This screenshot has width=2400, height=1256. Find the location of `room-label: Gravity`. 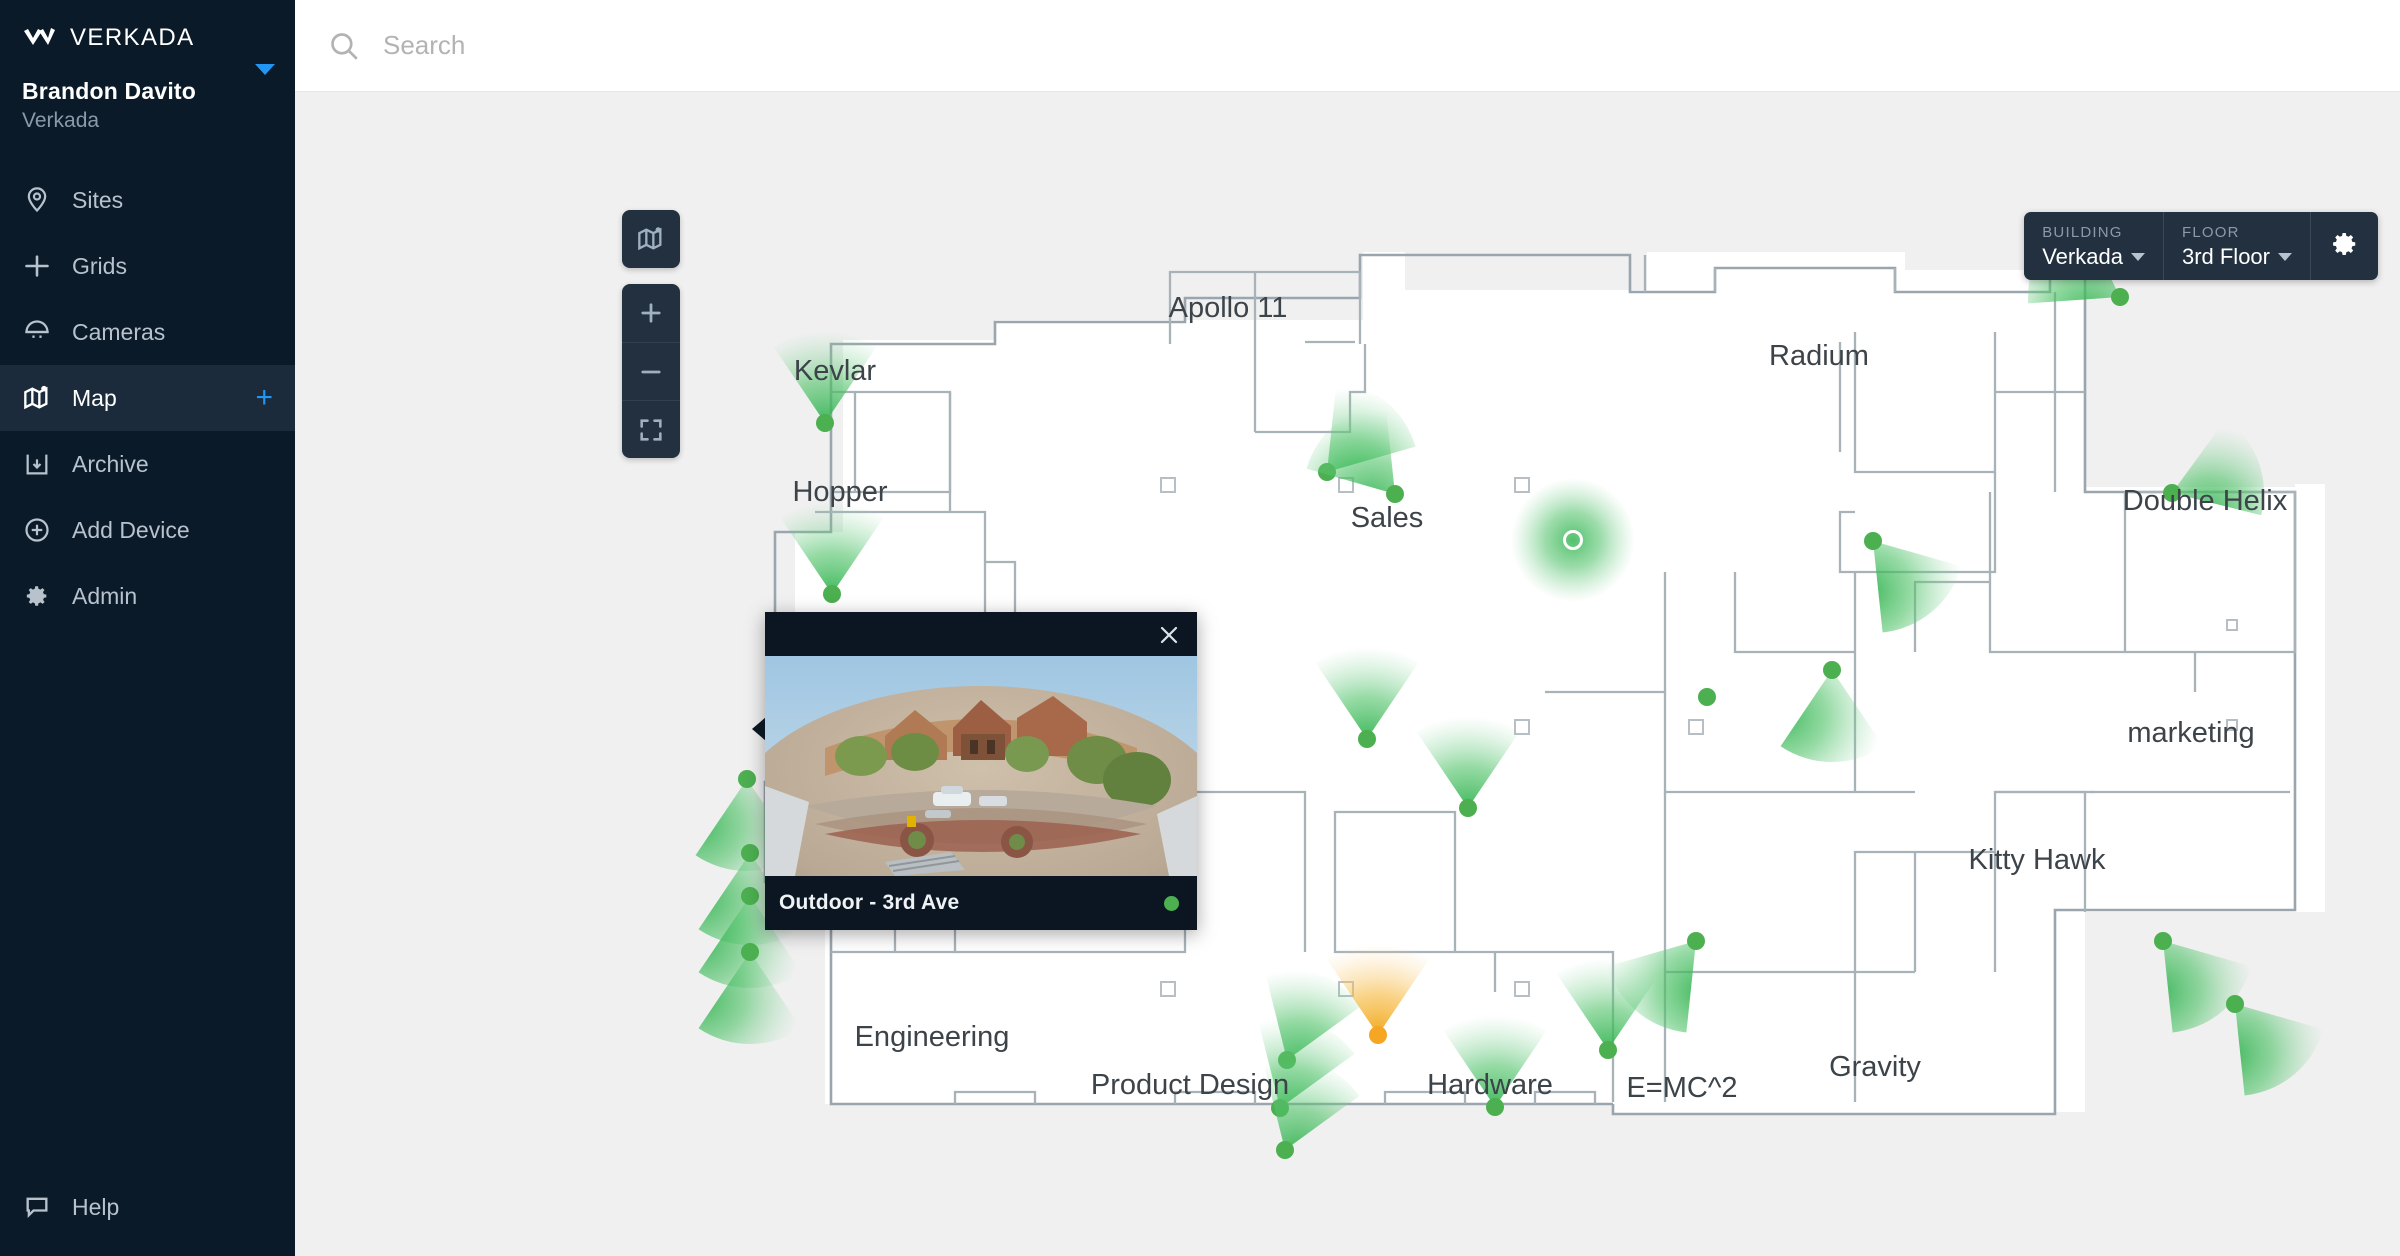

room-label: Gravity is located at coordinates (1875, 1067).